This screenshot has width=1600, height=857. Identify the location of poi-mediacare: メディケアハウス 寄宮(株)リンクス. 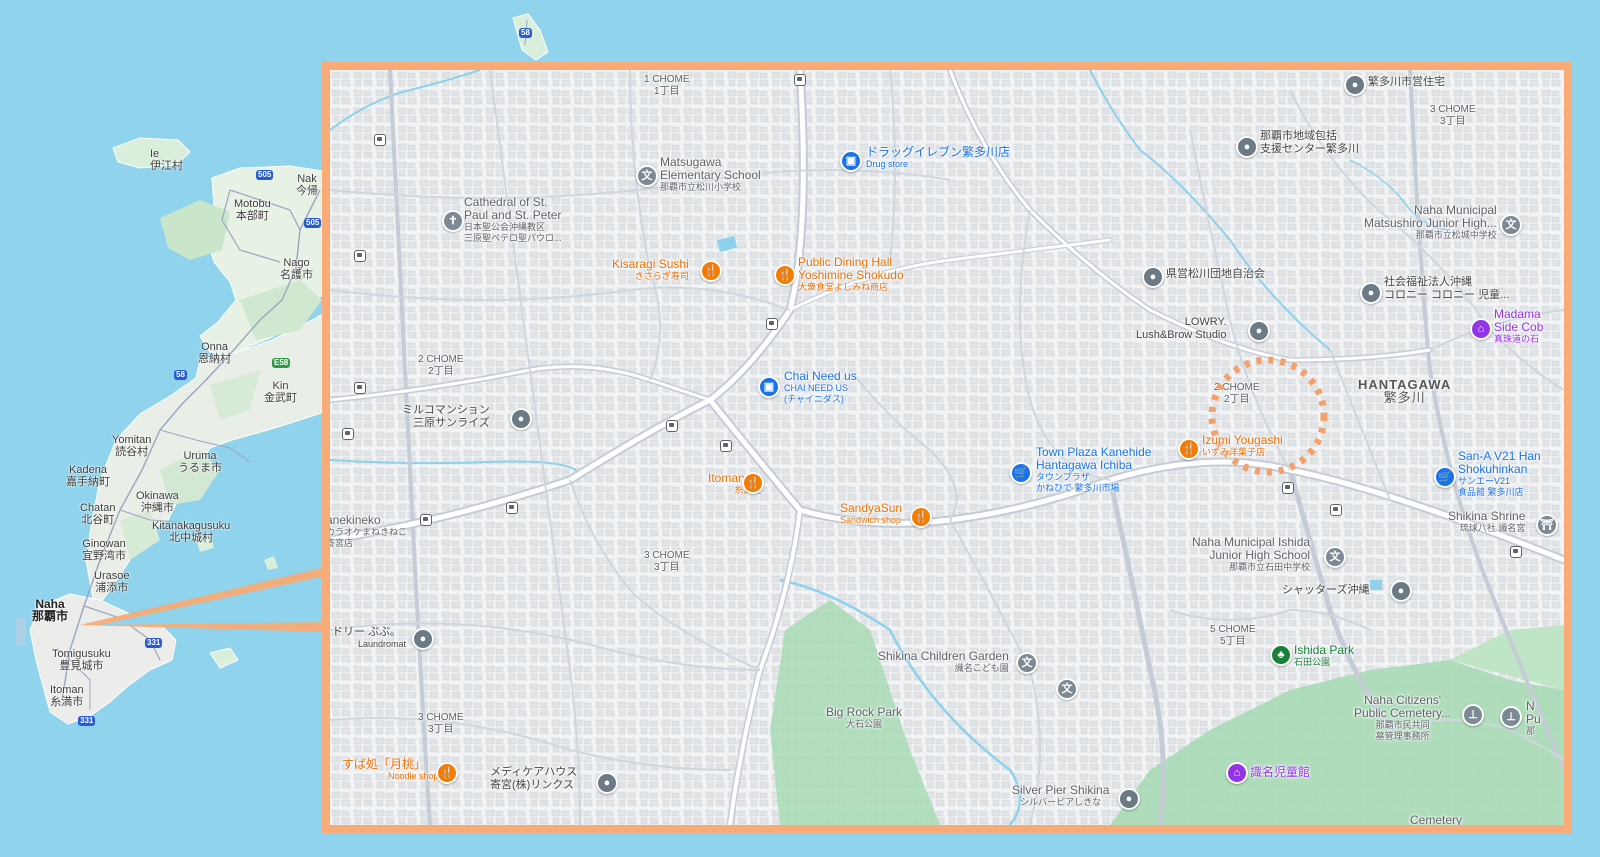
(533, 779).